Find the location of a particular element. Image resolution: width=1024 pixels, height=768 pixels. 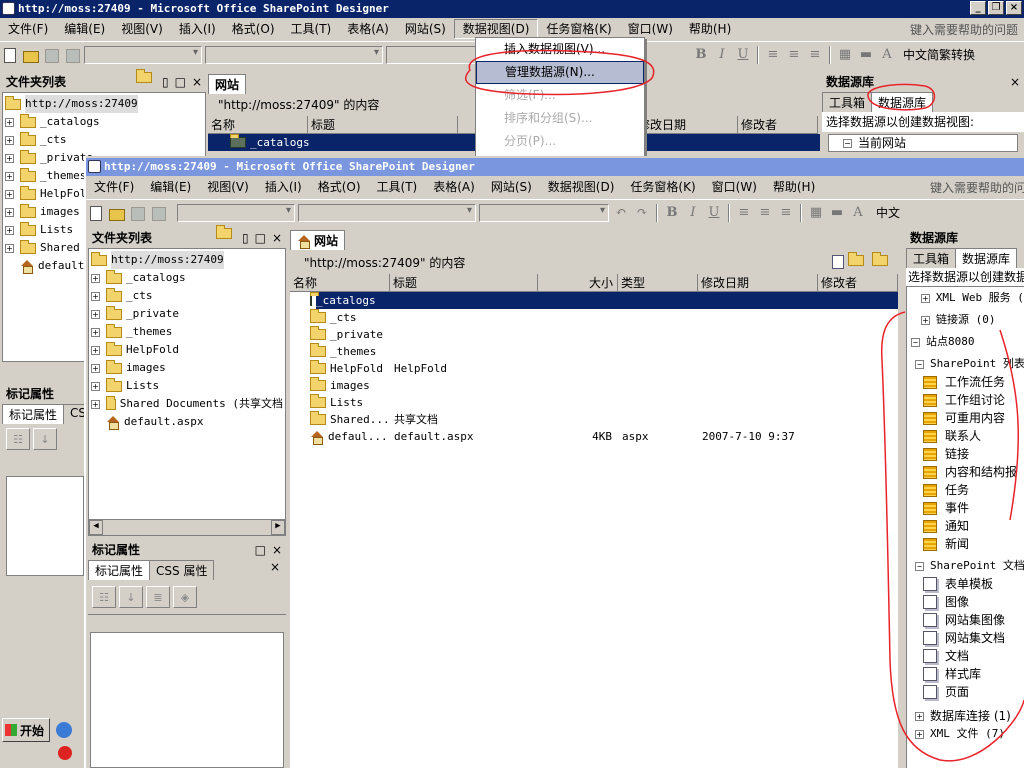

annotation-circle-datasource-tab is located at coordinates (901, 97).